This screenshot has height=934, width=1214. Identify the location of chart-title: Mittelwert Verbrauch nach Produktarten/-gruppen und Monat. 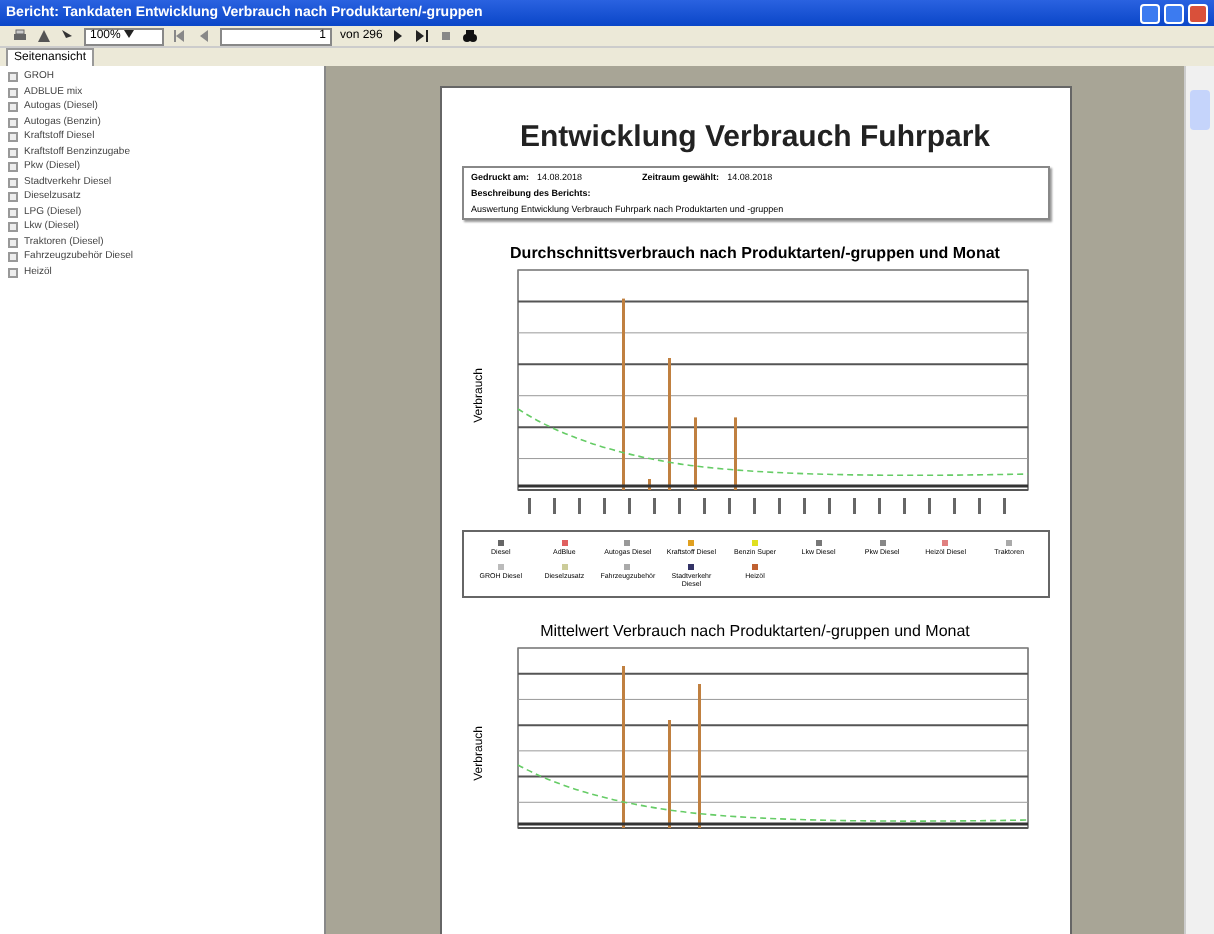
(755, 631).